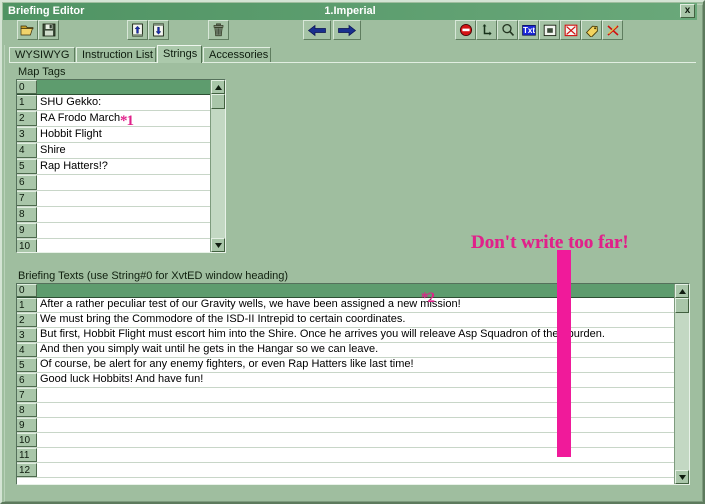 This screenshot has width=705, height=504. I want to click on chevron-down-icon, so click(682, 477).